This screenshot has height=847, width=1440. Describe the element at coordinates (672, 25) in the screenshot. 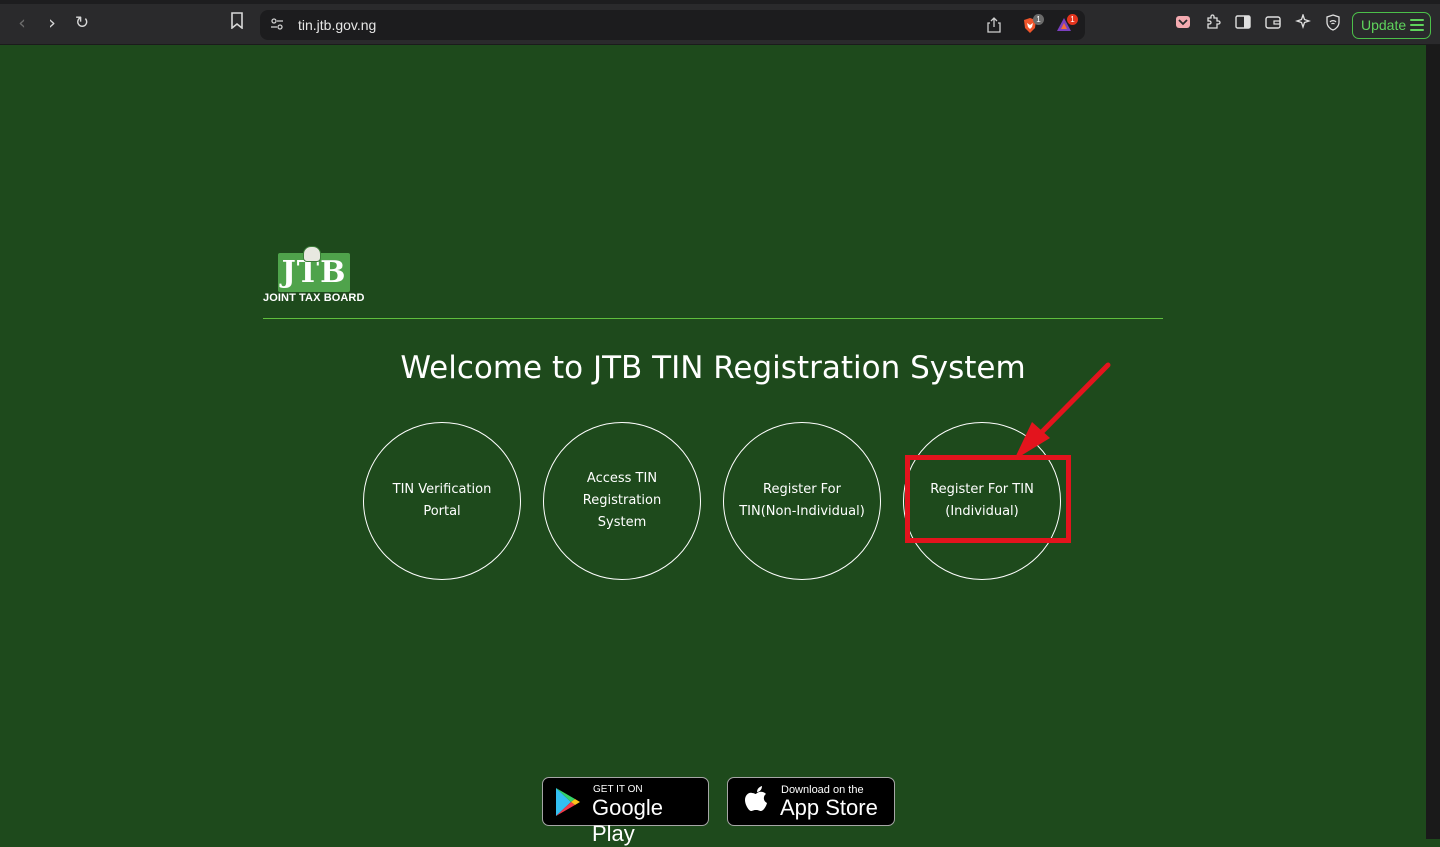

I see `address-bar: tin.jtb.gov.ng 1 1` at that location.